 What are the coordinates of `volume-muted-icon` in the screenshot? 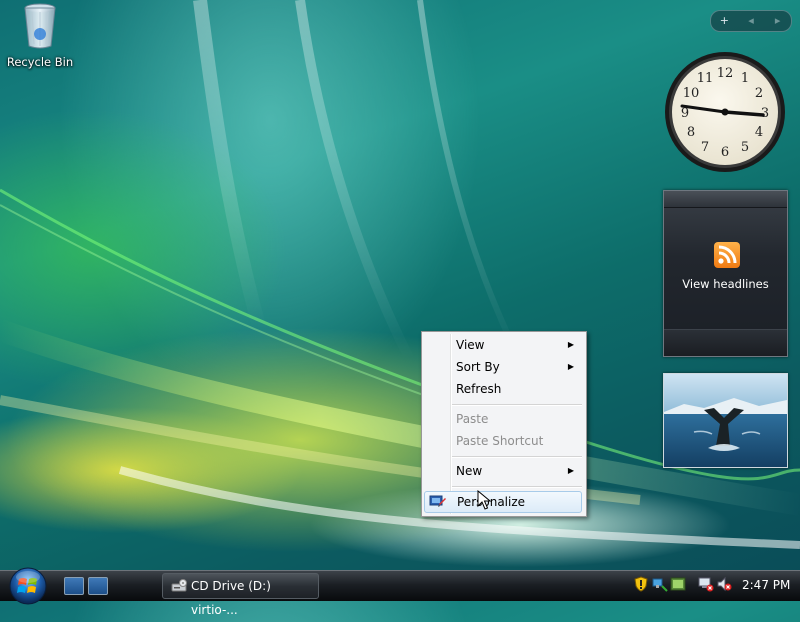 It's located at (724, 584).